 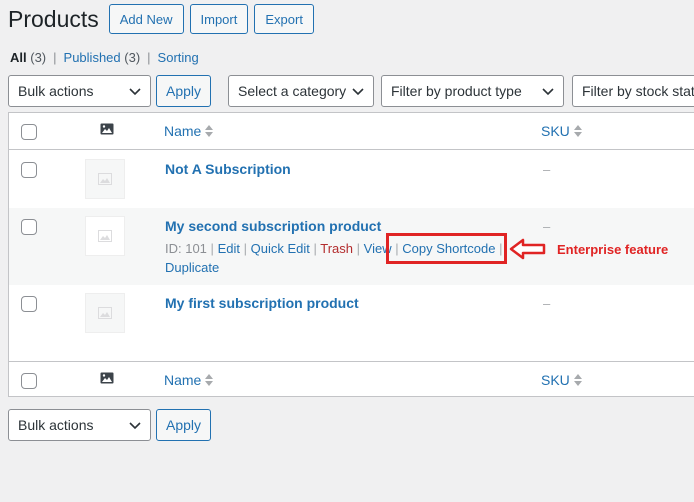 What do you see at coordinates (273, 226) in the screenshot?
I see `product-title-link: My second subscription product` at bounding box center [273, 226].